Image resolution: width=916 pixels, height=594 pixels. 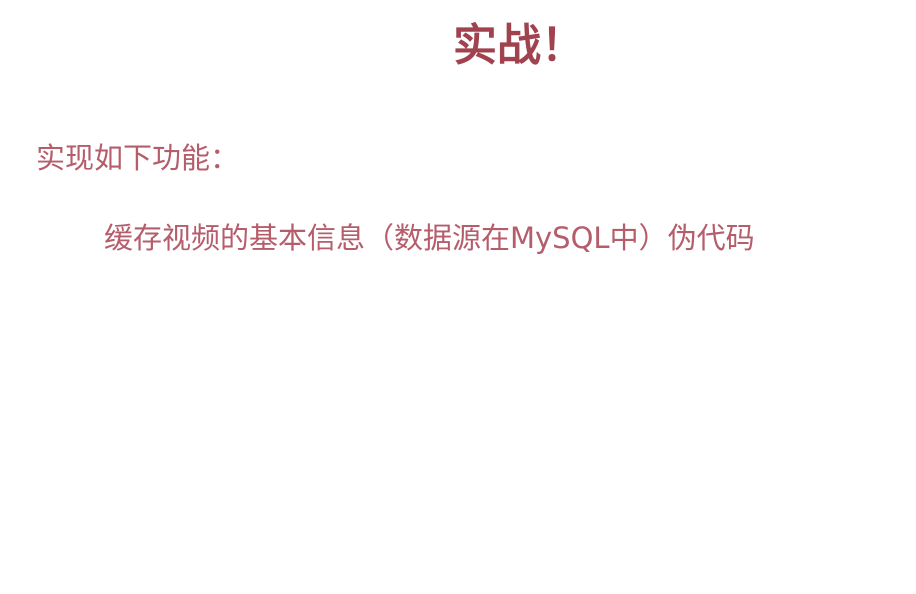 I want to click on intro-text: 实现如下功能：, so click(x=138, y=158).